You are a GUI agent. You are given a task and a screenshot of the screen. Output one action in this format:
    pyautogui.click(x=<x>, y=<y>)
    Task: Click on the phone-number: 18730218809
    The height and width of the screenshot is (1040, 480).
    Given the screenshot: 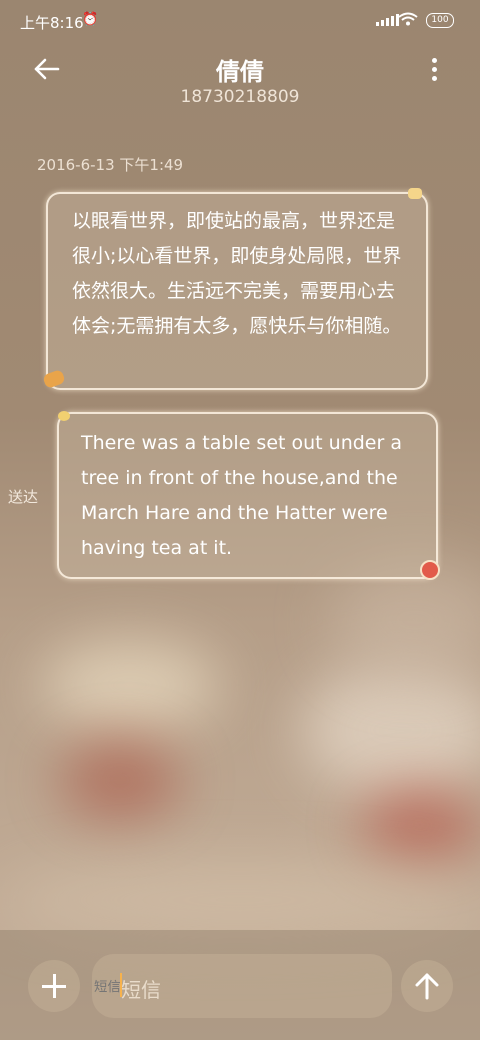 What is the action you would take?
    pyautogui.click(x=240, y=97)
    